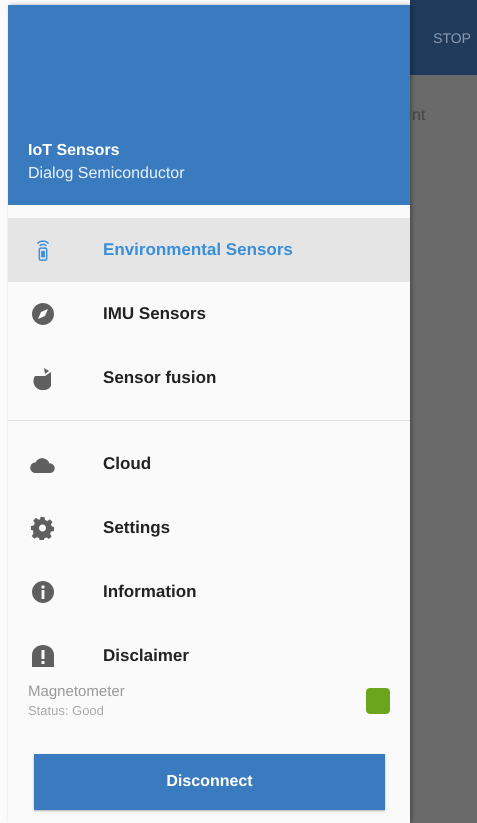  What do you see at coordinates (209, 378) in the screenshot?
I see `menu-item: Sensor fusion` at bounding box center [209, 378].